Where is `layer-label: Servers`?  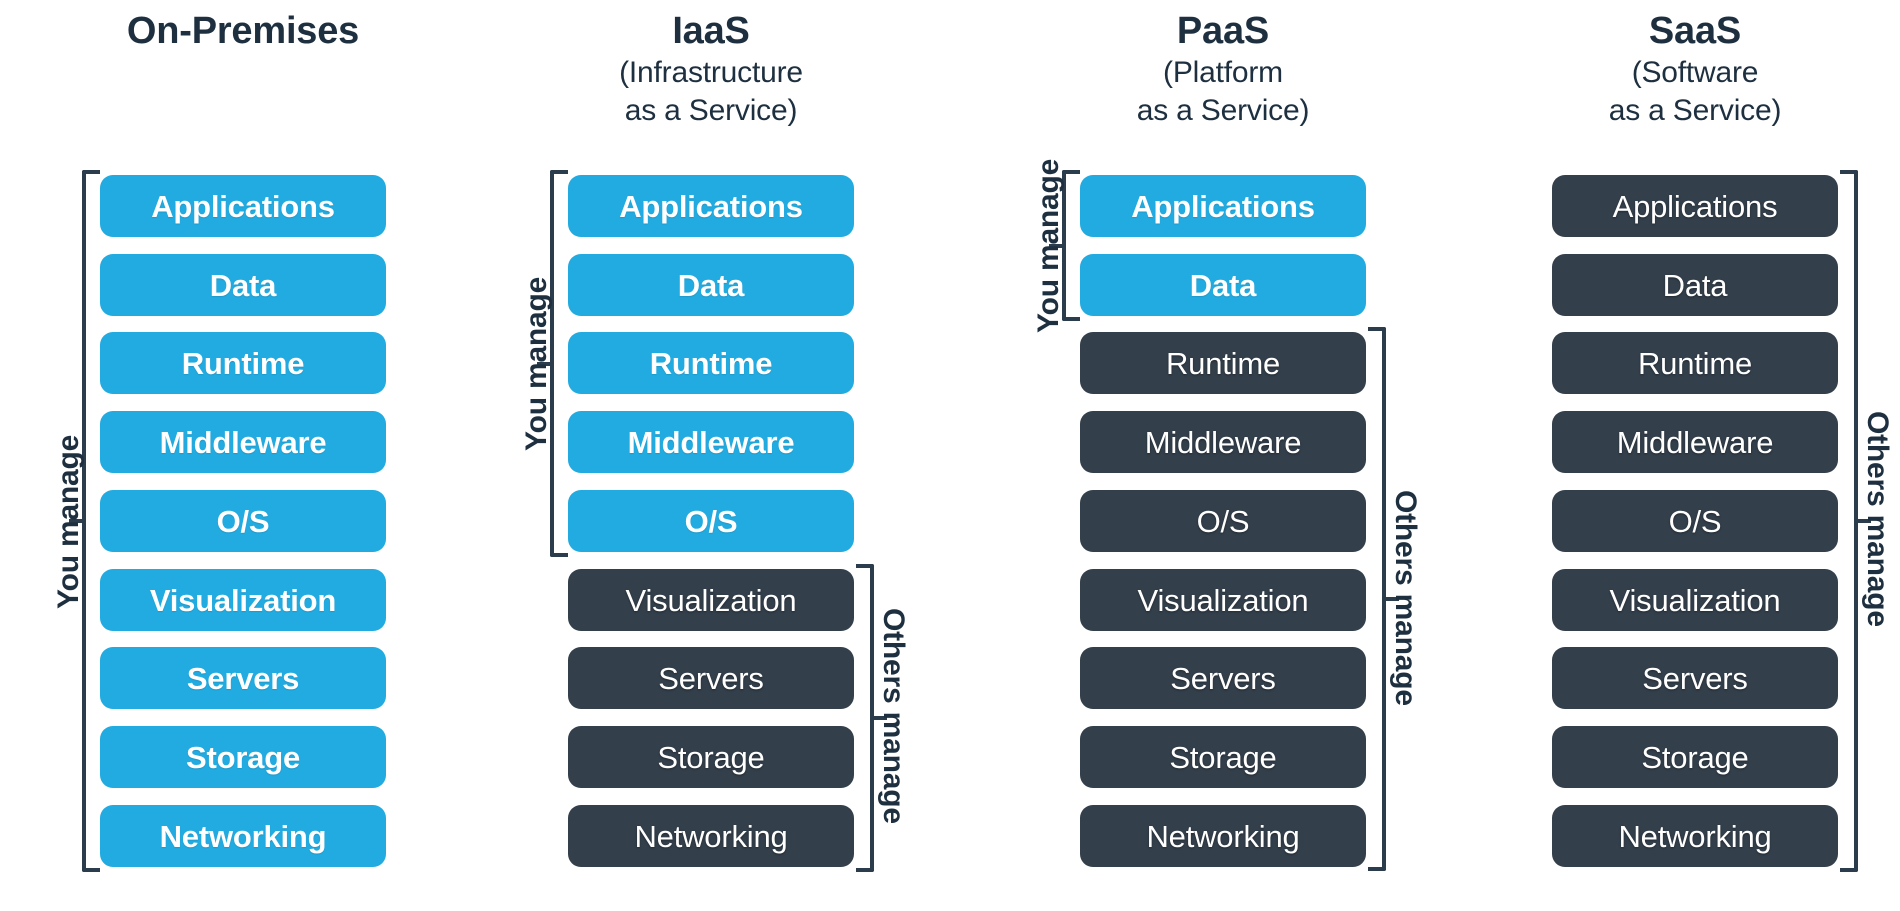
layer-label: Servers is located at coordinates (1695, 678).